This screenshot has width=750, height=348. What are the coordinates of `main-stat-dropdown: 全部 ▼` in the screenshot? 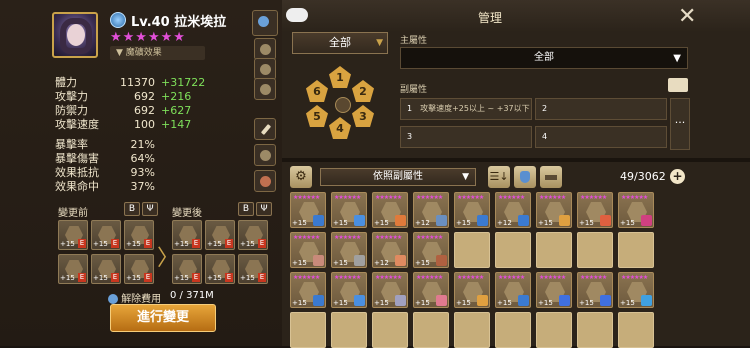 It's located at (544, 58).